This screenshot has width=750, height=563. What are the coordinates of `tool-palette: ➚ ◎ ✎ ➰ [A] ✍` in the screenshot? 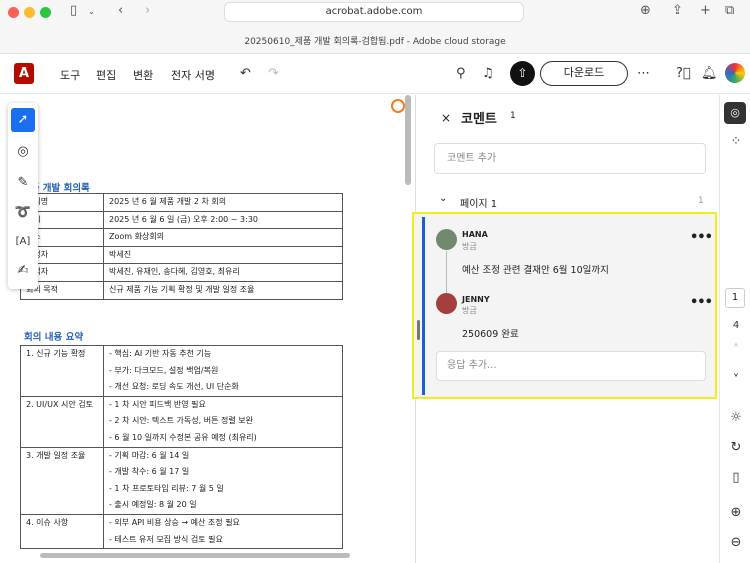 It's located at (23, 196).